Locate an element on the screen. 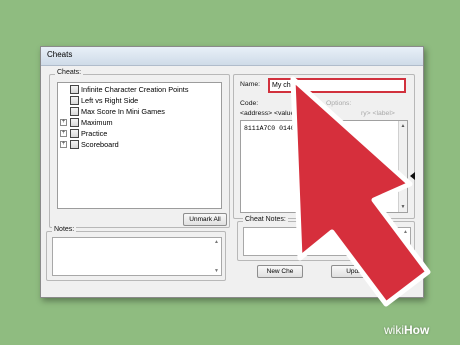 The width and height of the screenshot is (460, 345). watermark-suffix: How is located at coordinates (417, 330).